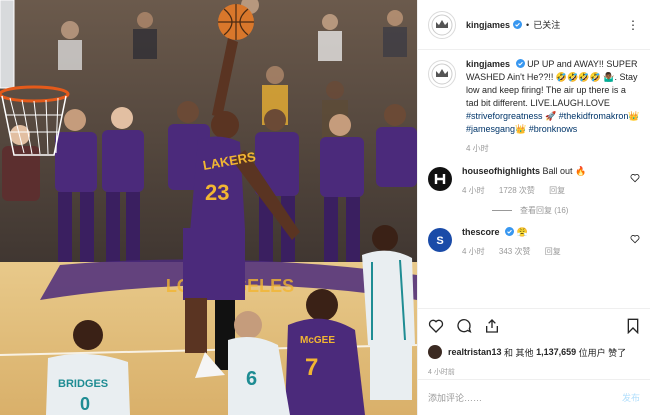  What do you see at coordinates (488, 25) in the screenshot?
I see `header-username: kingjames` at bounding box center [488, 25].